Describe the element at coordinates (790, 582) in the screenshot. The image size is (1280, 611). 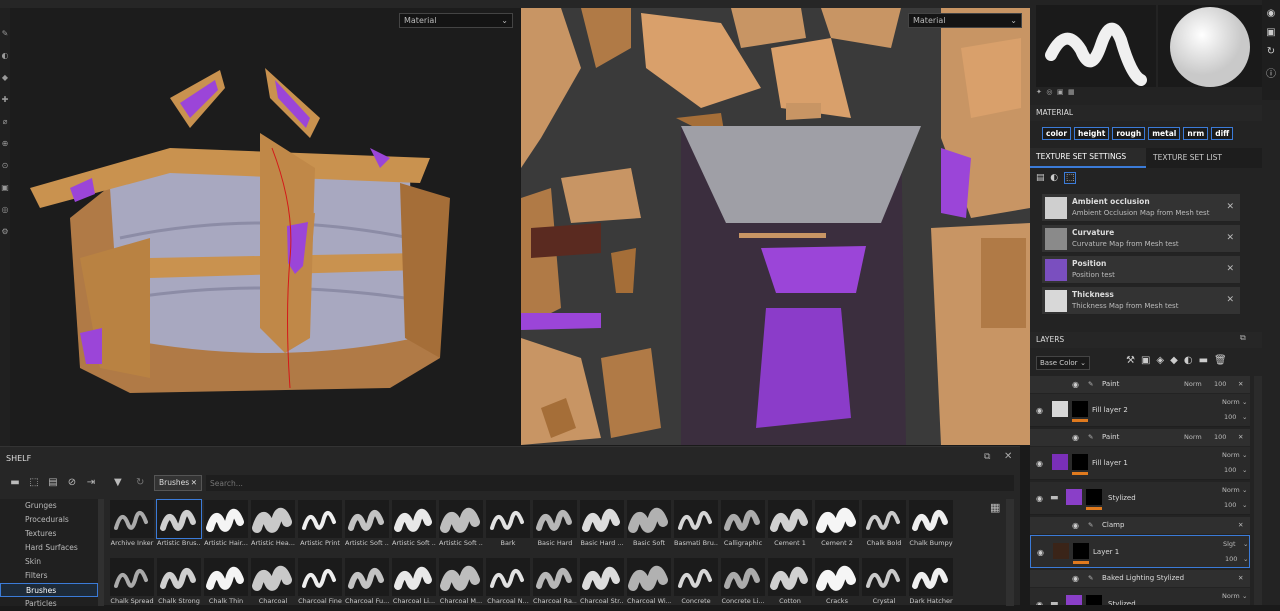
I see `brush-item: Cotton` at that location.